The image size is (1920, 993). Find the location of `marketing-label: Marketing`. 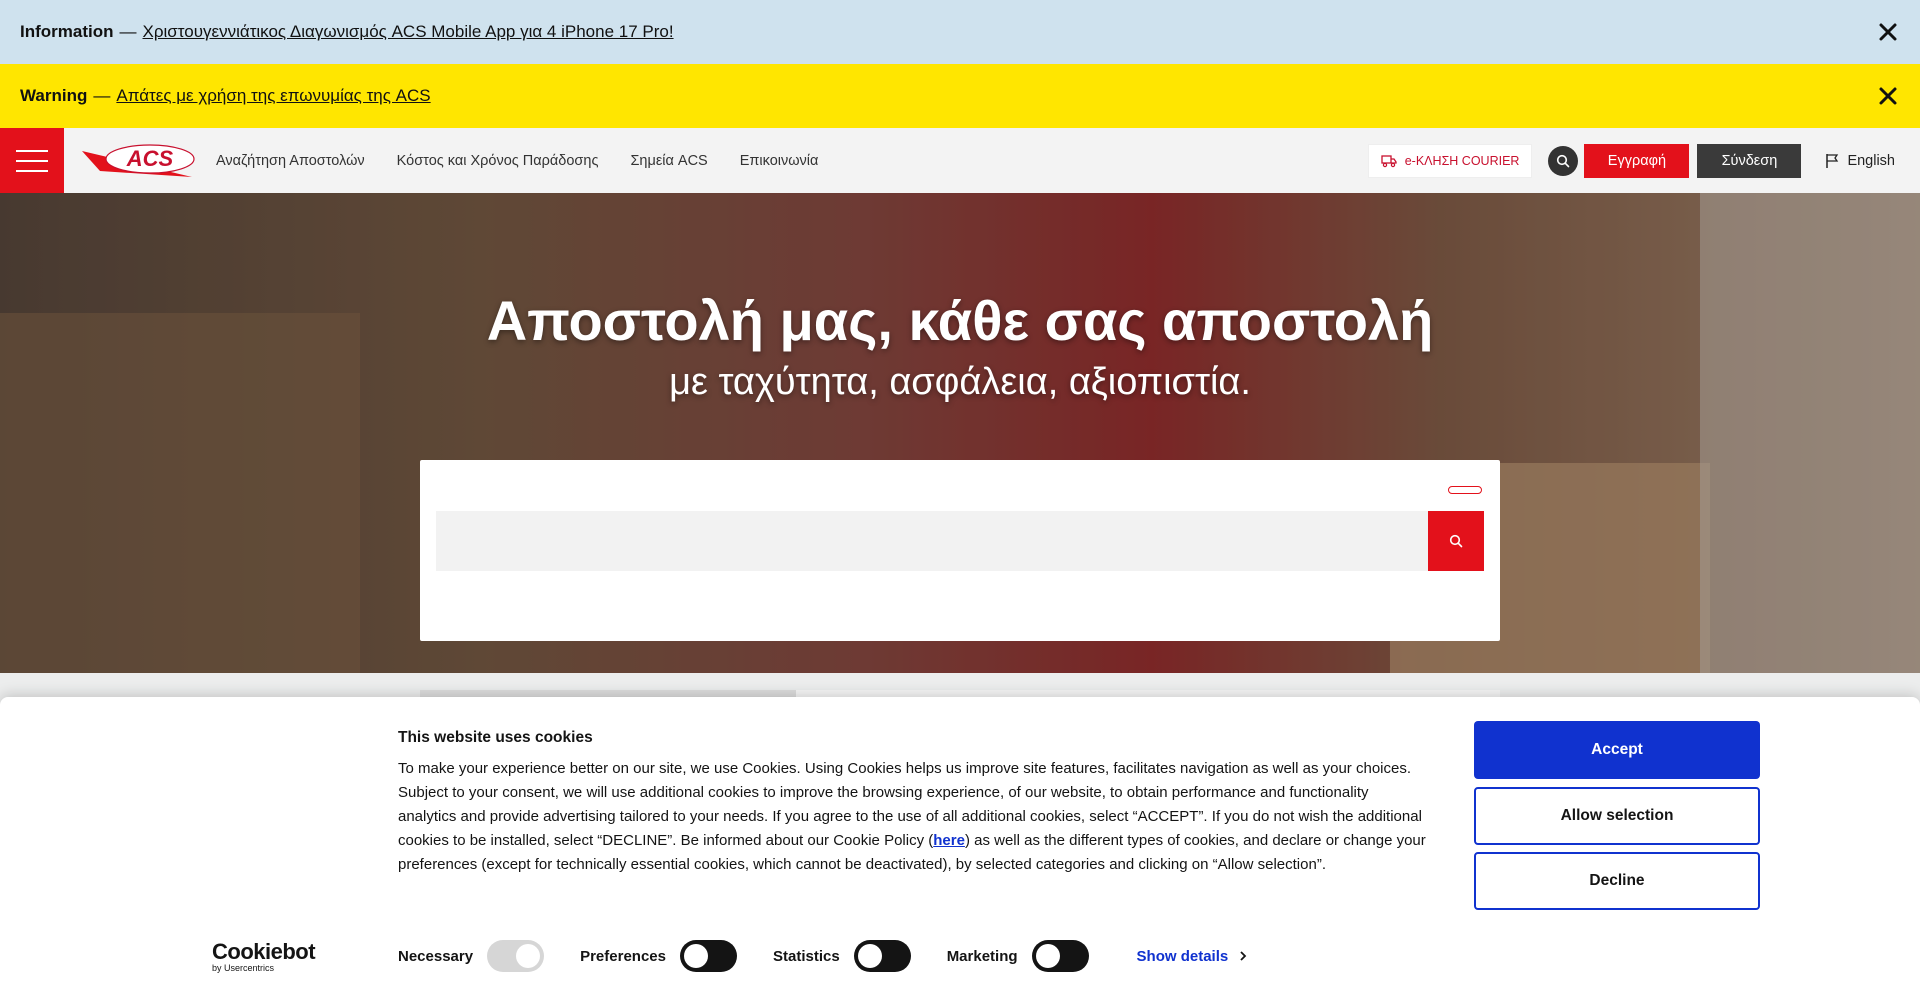

marketing-label: Marketing is located at coordinates (982, 956).